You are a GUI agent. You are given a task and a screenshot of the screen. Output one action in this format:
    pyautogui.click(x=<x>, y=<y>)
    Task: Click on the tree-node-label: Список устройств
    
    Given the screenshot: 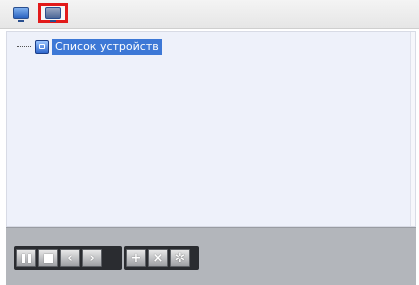 What is the action you would take?
    pyautogui.click(x=107, y=47)
    